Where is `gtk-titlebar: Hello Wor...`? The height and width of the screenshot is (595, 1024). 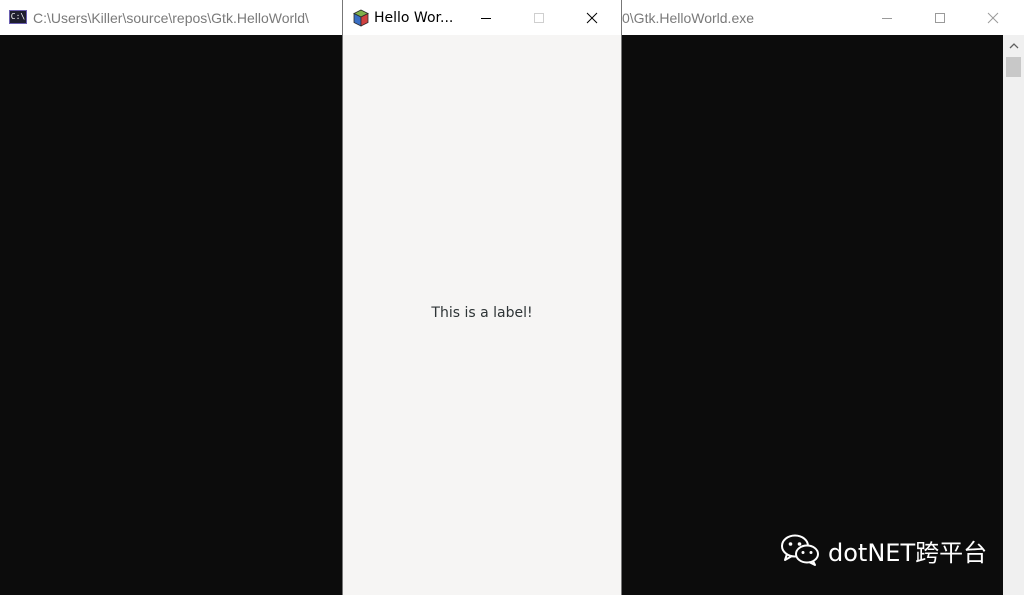 gtk-titlebar: Hello Wor... is located at coordinates (482, 17).